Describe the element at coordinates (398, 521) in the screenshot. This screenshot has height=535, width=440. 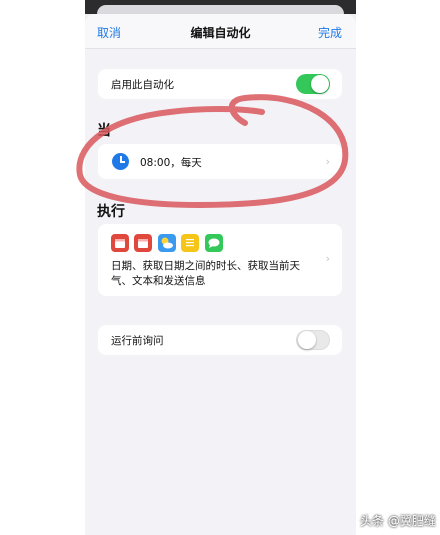
I see `watermark: 头条 @翼肥缝` at that location.